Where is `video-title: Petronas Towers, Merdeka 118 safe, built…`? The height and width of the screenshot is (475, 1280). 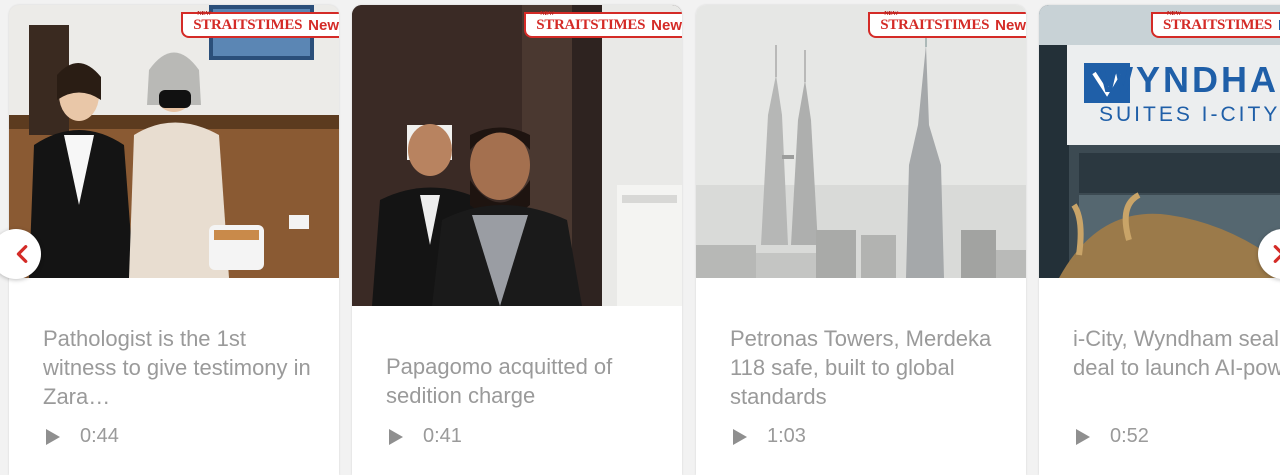 video-title: Petronas Towers, Merdeka 118 safe, built… is located at coordinates (871, 367).